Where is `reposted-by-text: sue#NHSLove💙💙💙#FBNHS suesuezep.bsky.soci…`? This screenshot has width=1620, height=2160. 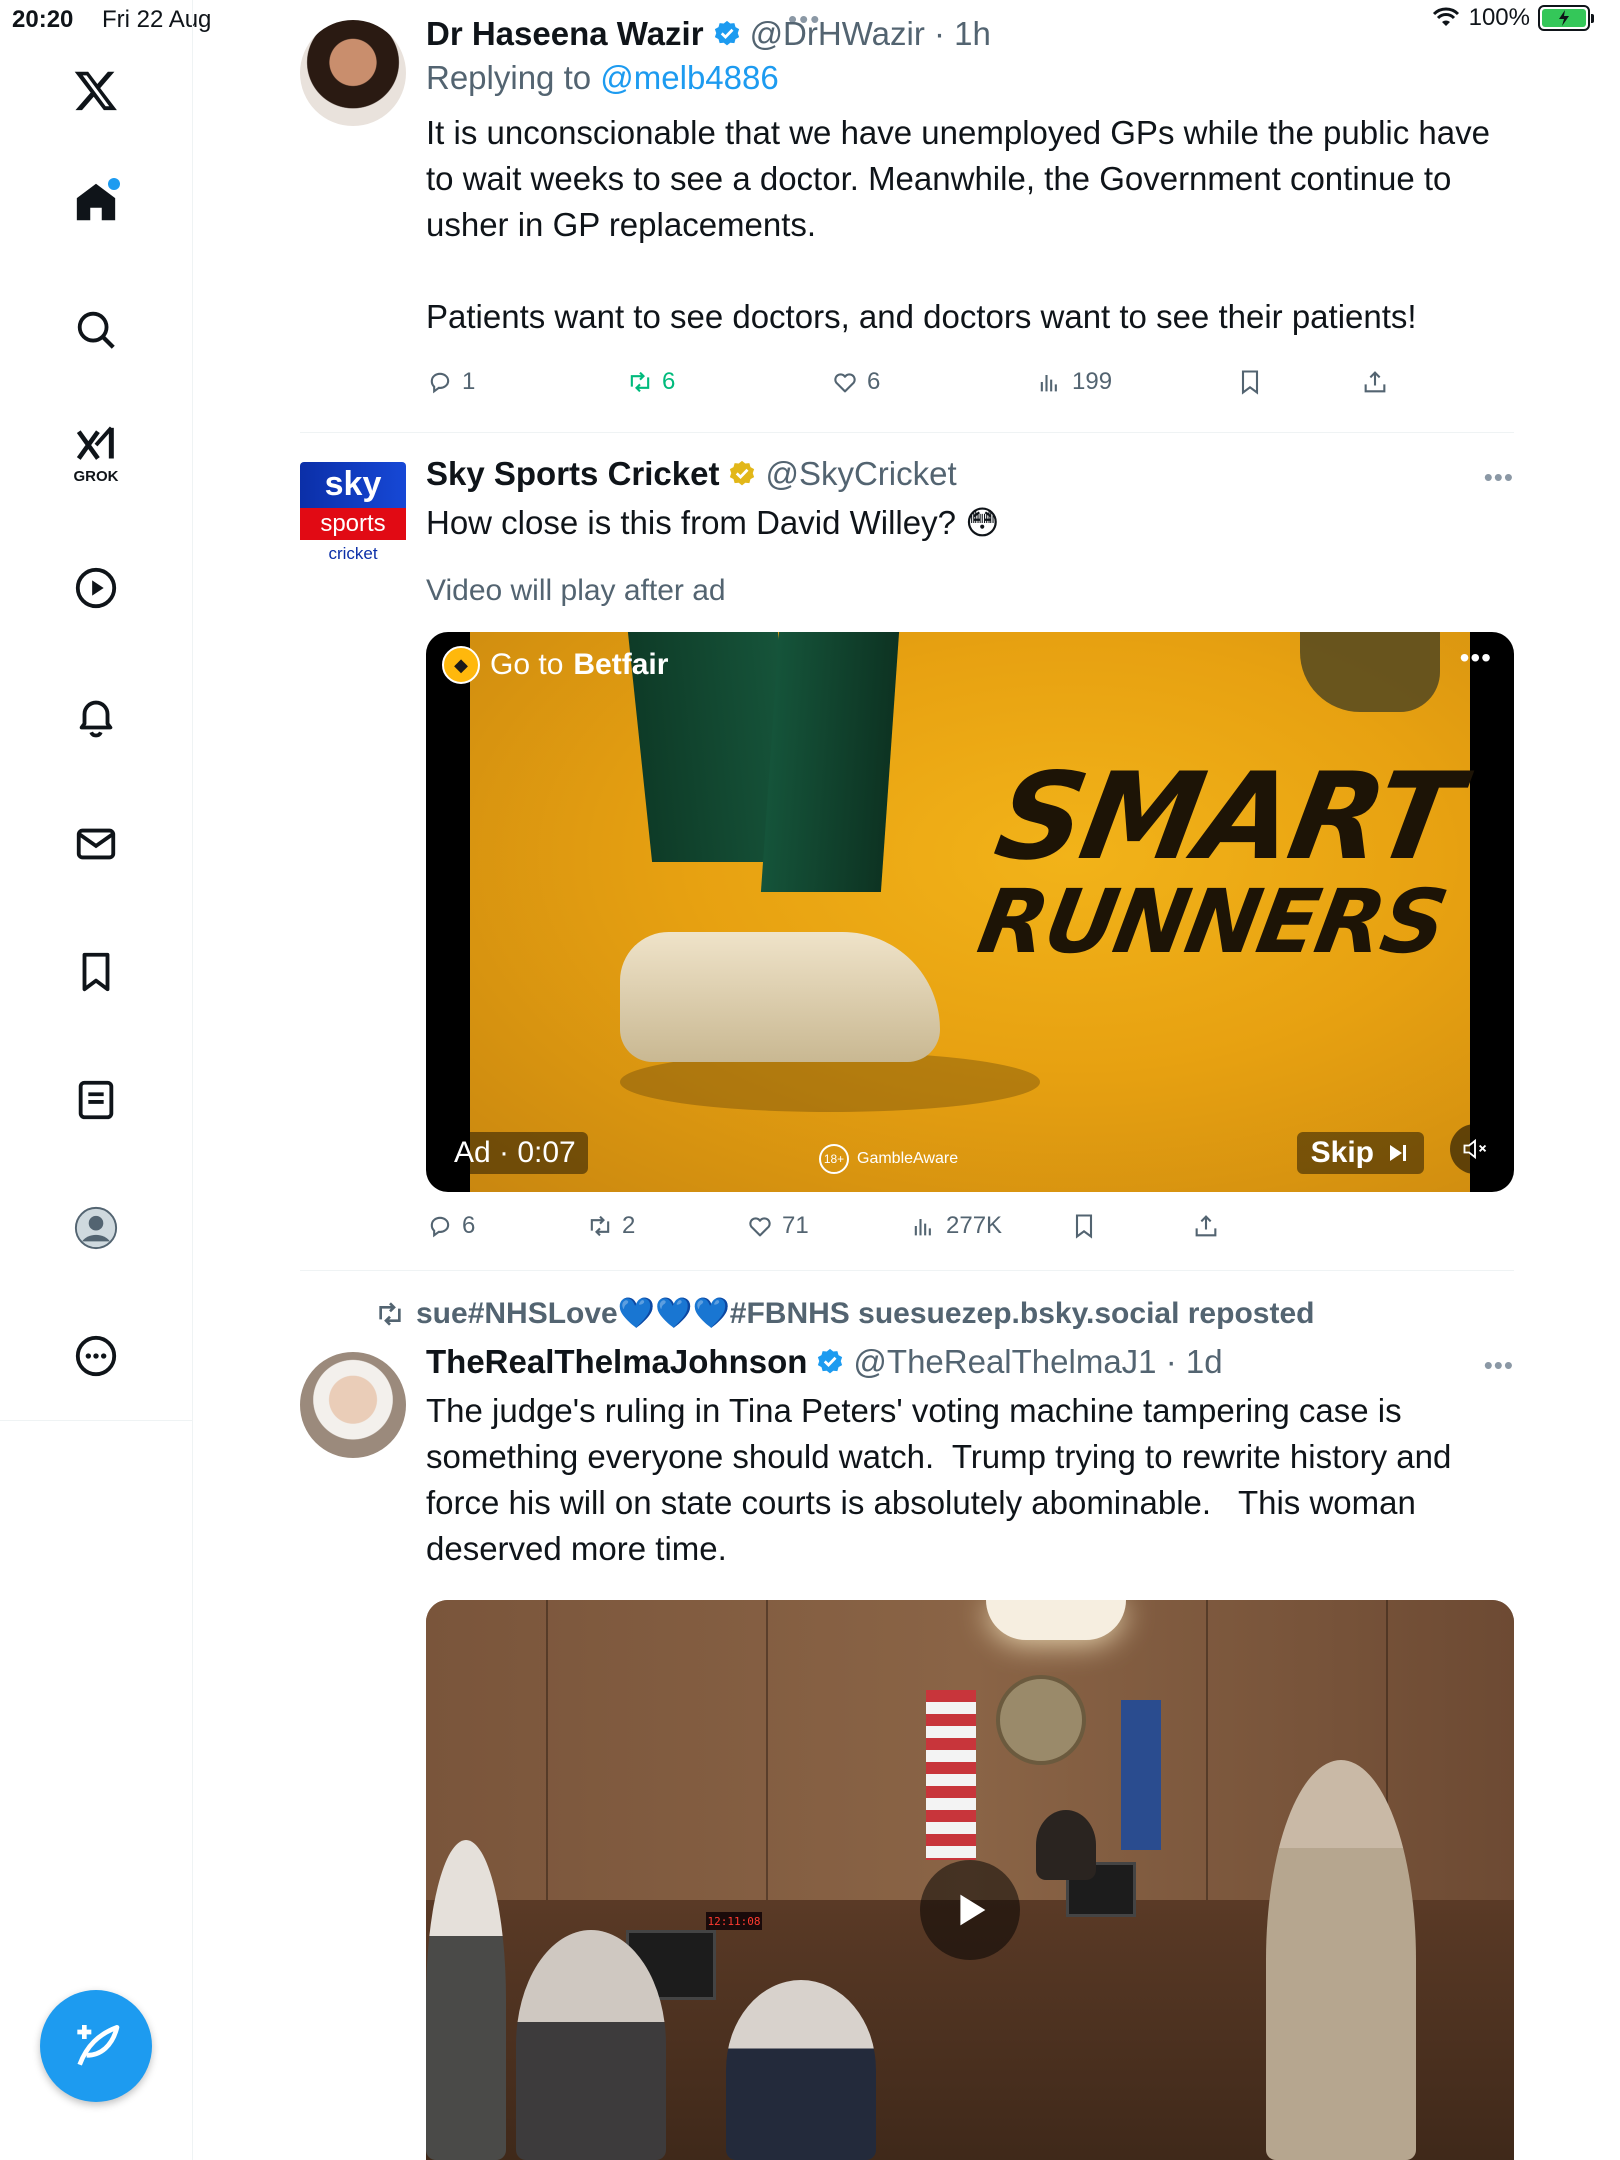
reposted-by-text: sue#NHSLove💙💙💙#FBNHS suesuezep.bsky.soci… is located at coordinates (865, 1313).